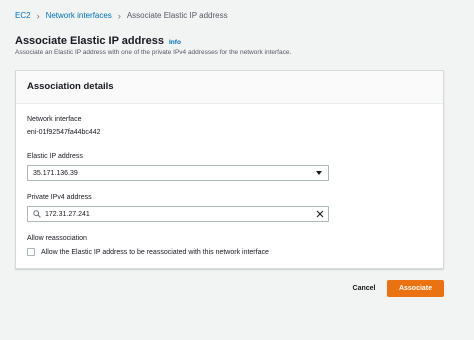 The image size is (474, 340). What do you see at coordinates (319, 173) in the screenshot?
I see `caret-down-icon` at bounding box center [319, 173].